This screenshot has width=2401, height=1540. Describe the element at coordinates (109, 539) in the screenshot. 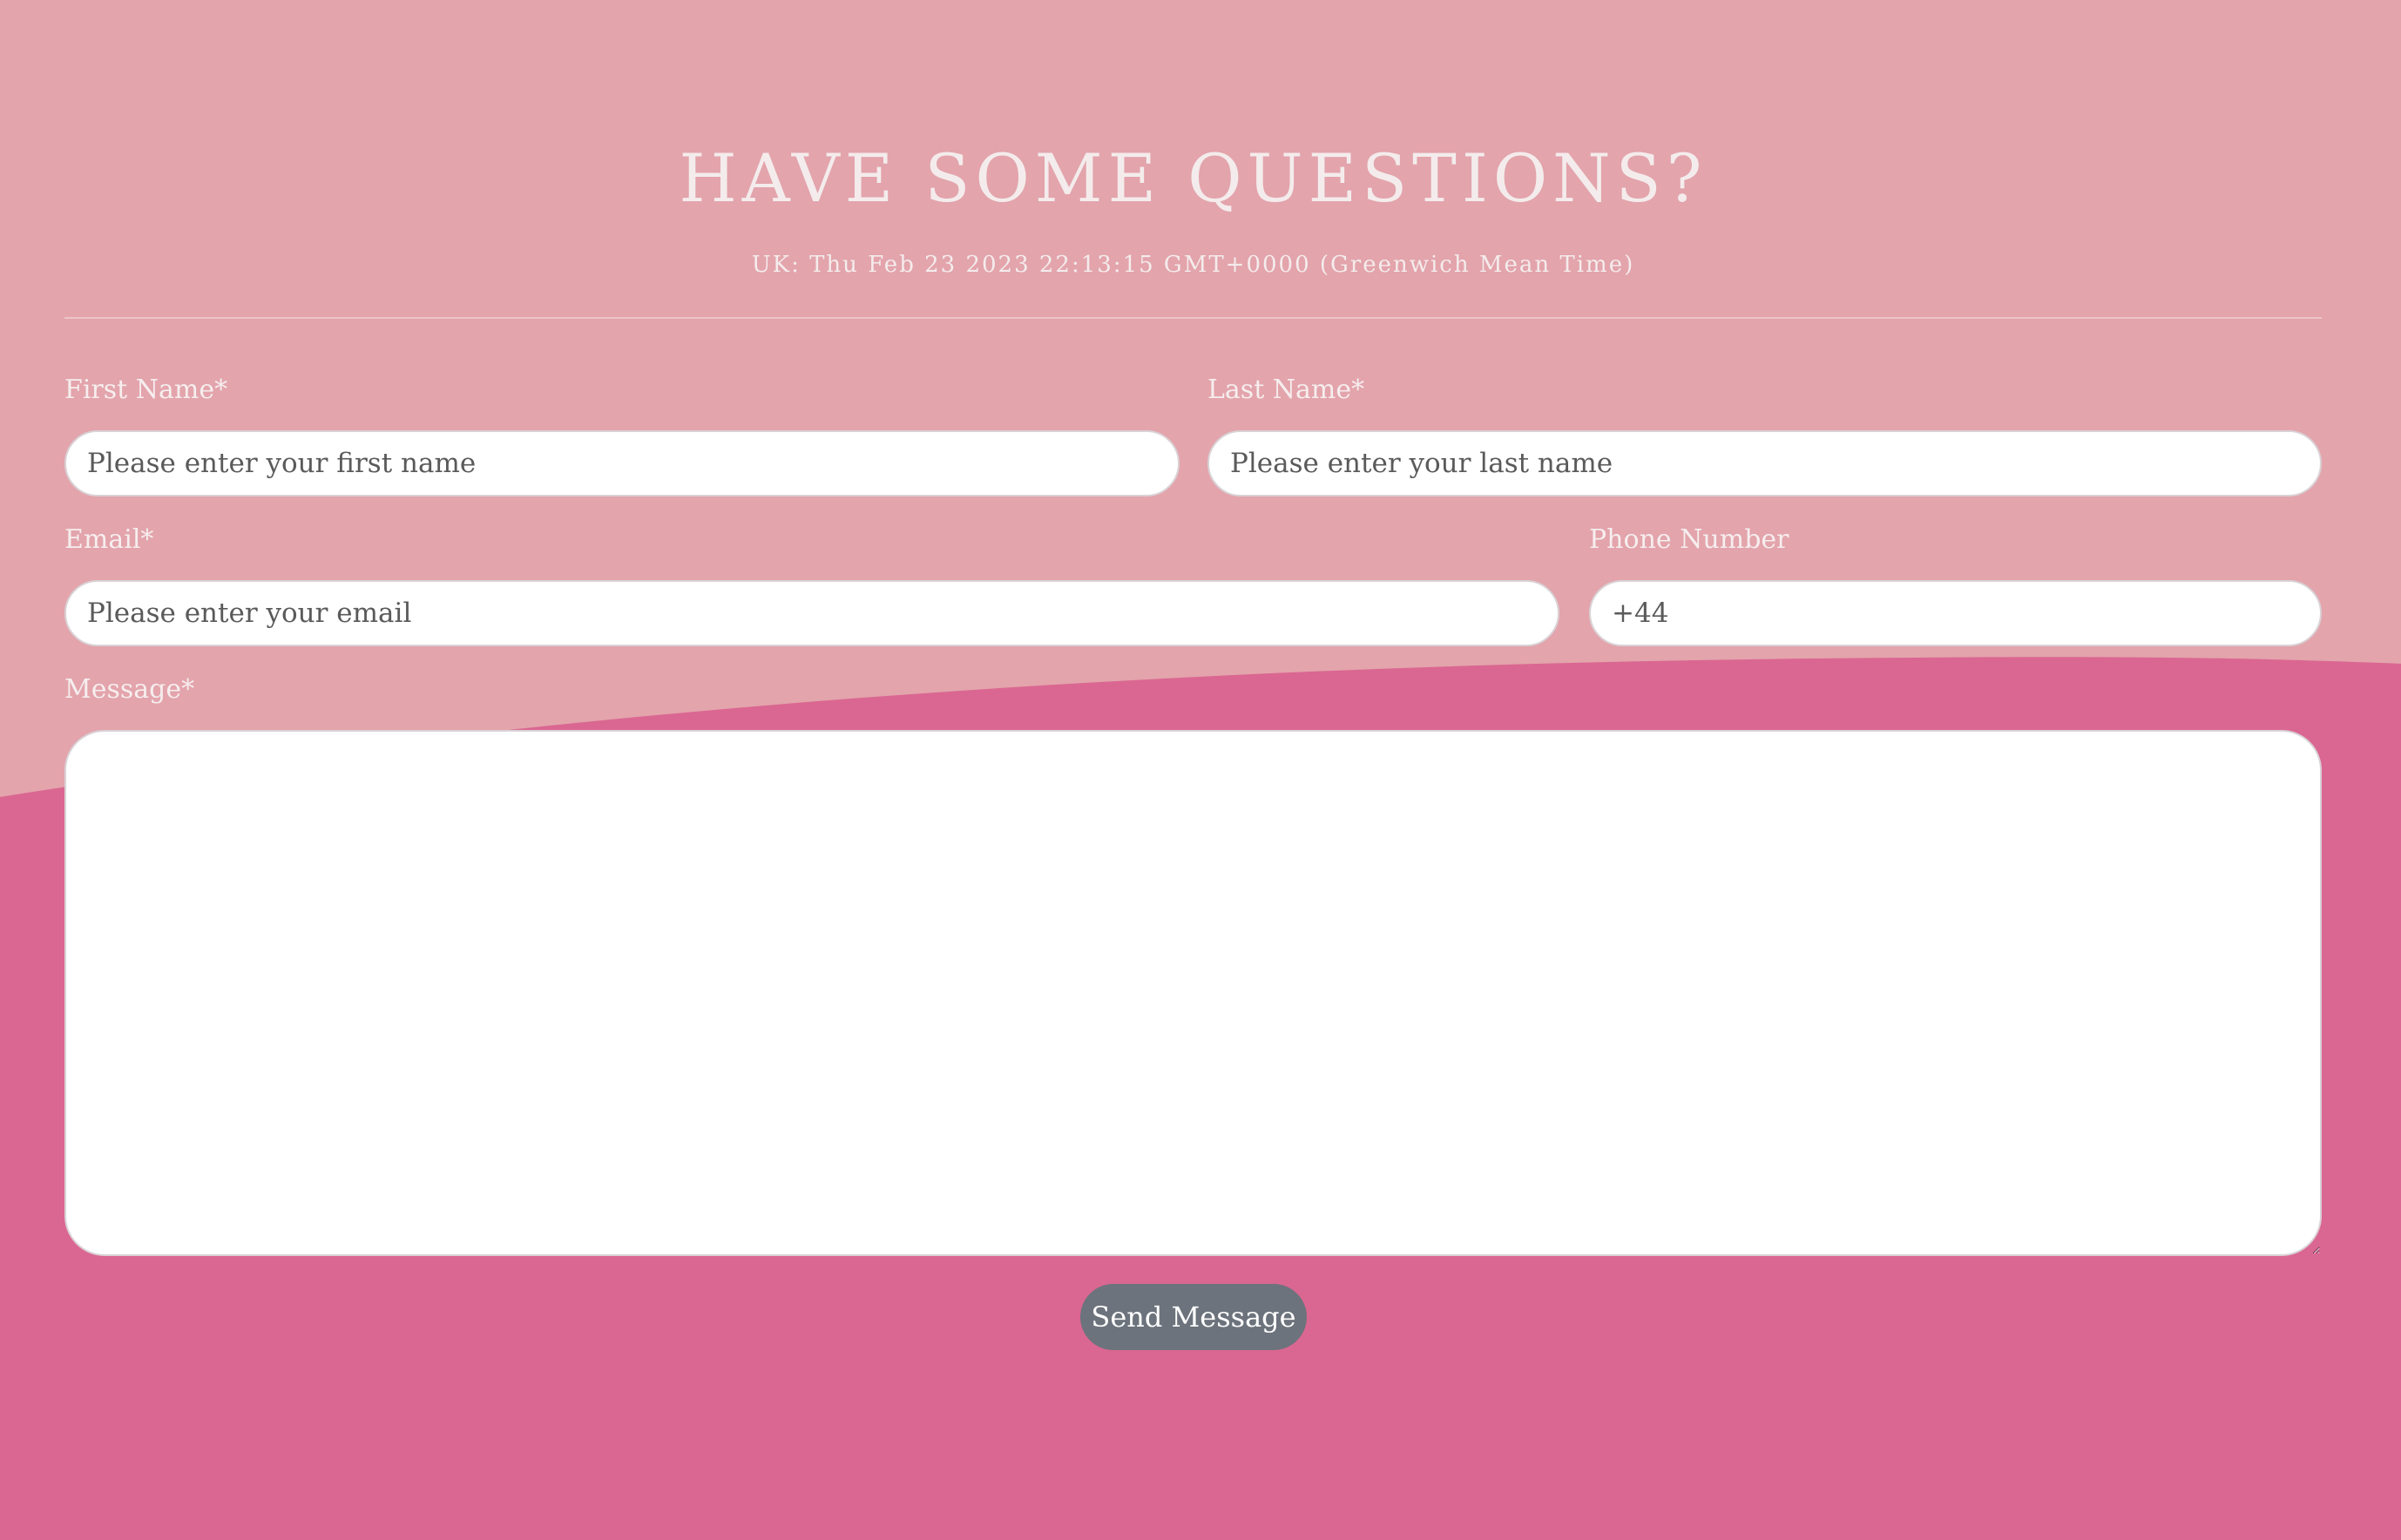

I see `email-label: Email*` at that location.